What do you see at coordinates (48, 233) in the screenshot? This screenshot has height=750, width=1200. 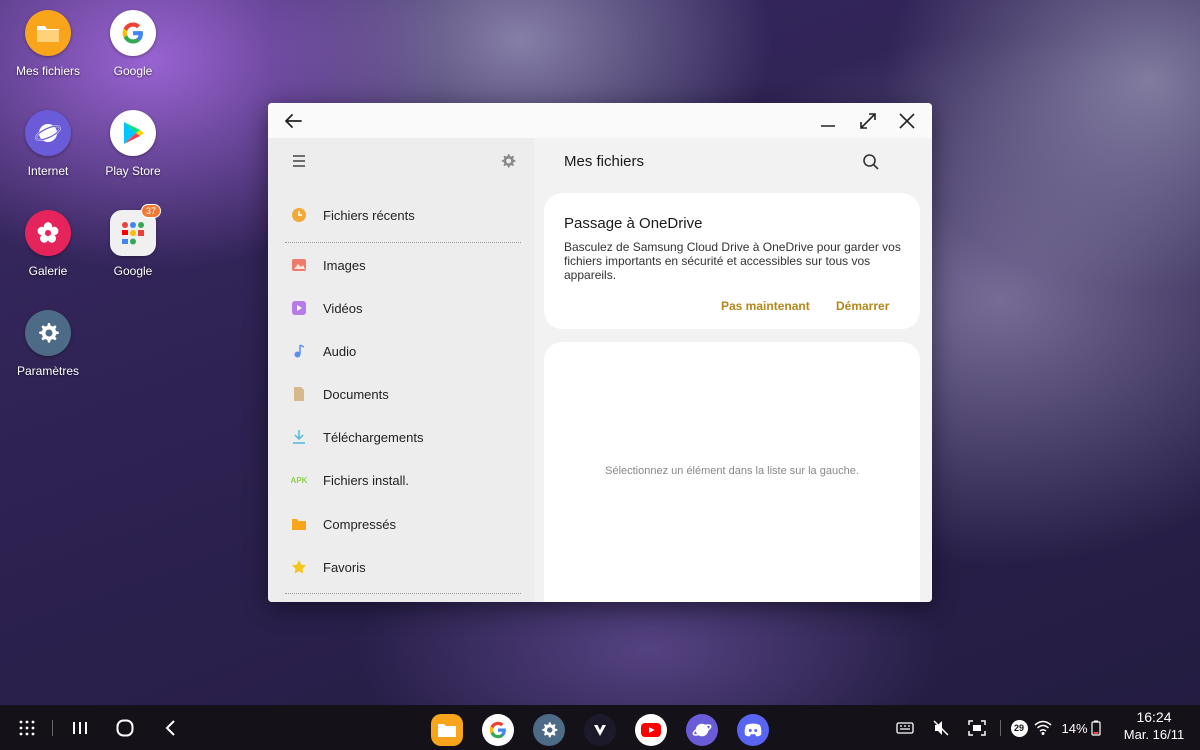 I see `flower-icon` at bounding box center [48, 233].